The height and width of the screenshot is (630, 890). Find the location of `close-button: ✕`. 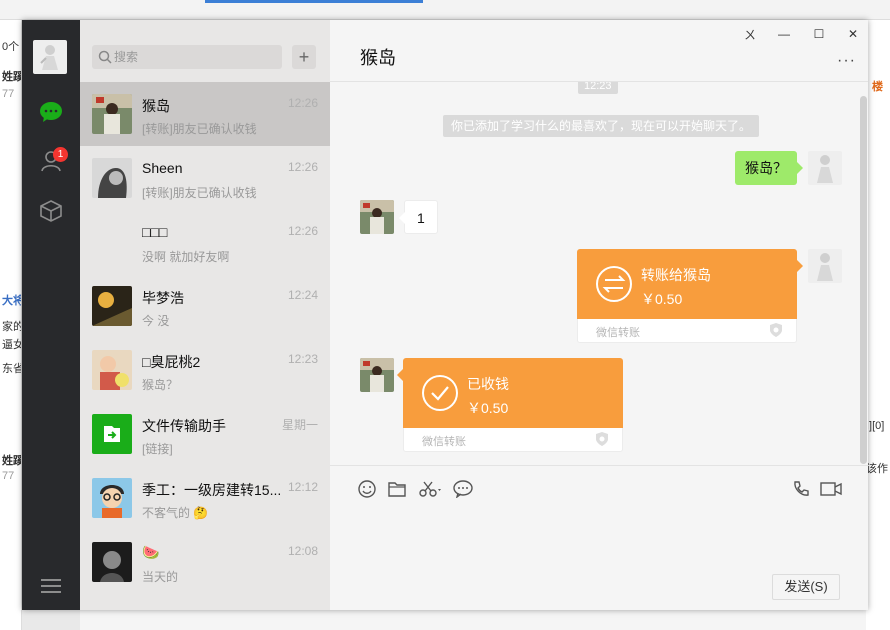

close-button: ✕ is located at coordinates (853, 34).